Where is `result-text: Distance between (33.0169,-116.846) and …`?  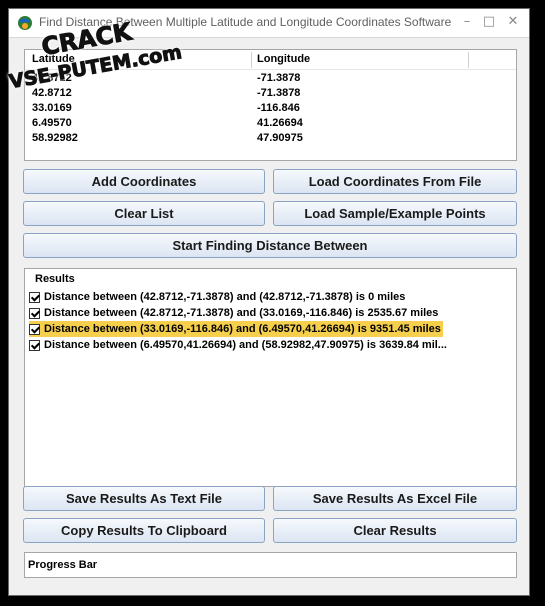
result-text: Distance between (33.0169,-116.846) and … is located at coordinates (242, 329).